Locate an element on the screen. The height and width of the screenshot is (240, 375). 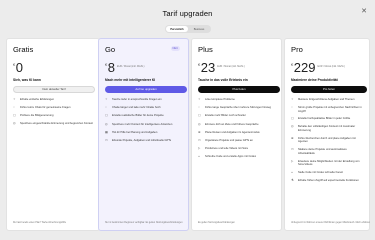
list-item: ▦ Hol dir Hilfe bei Planung und Aufgaben is located at coordinates (131, 131).